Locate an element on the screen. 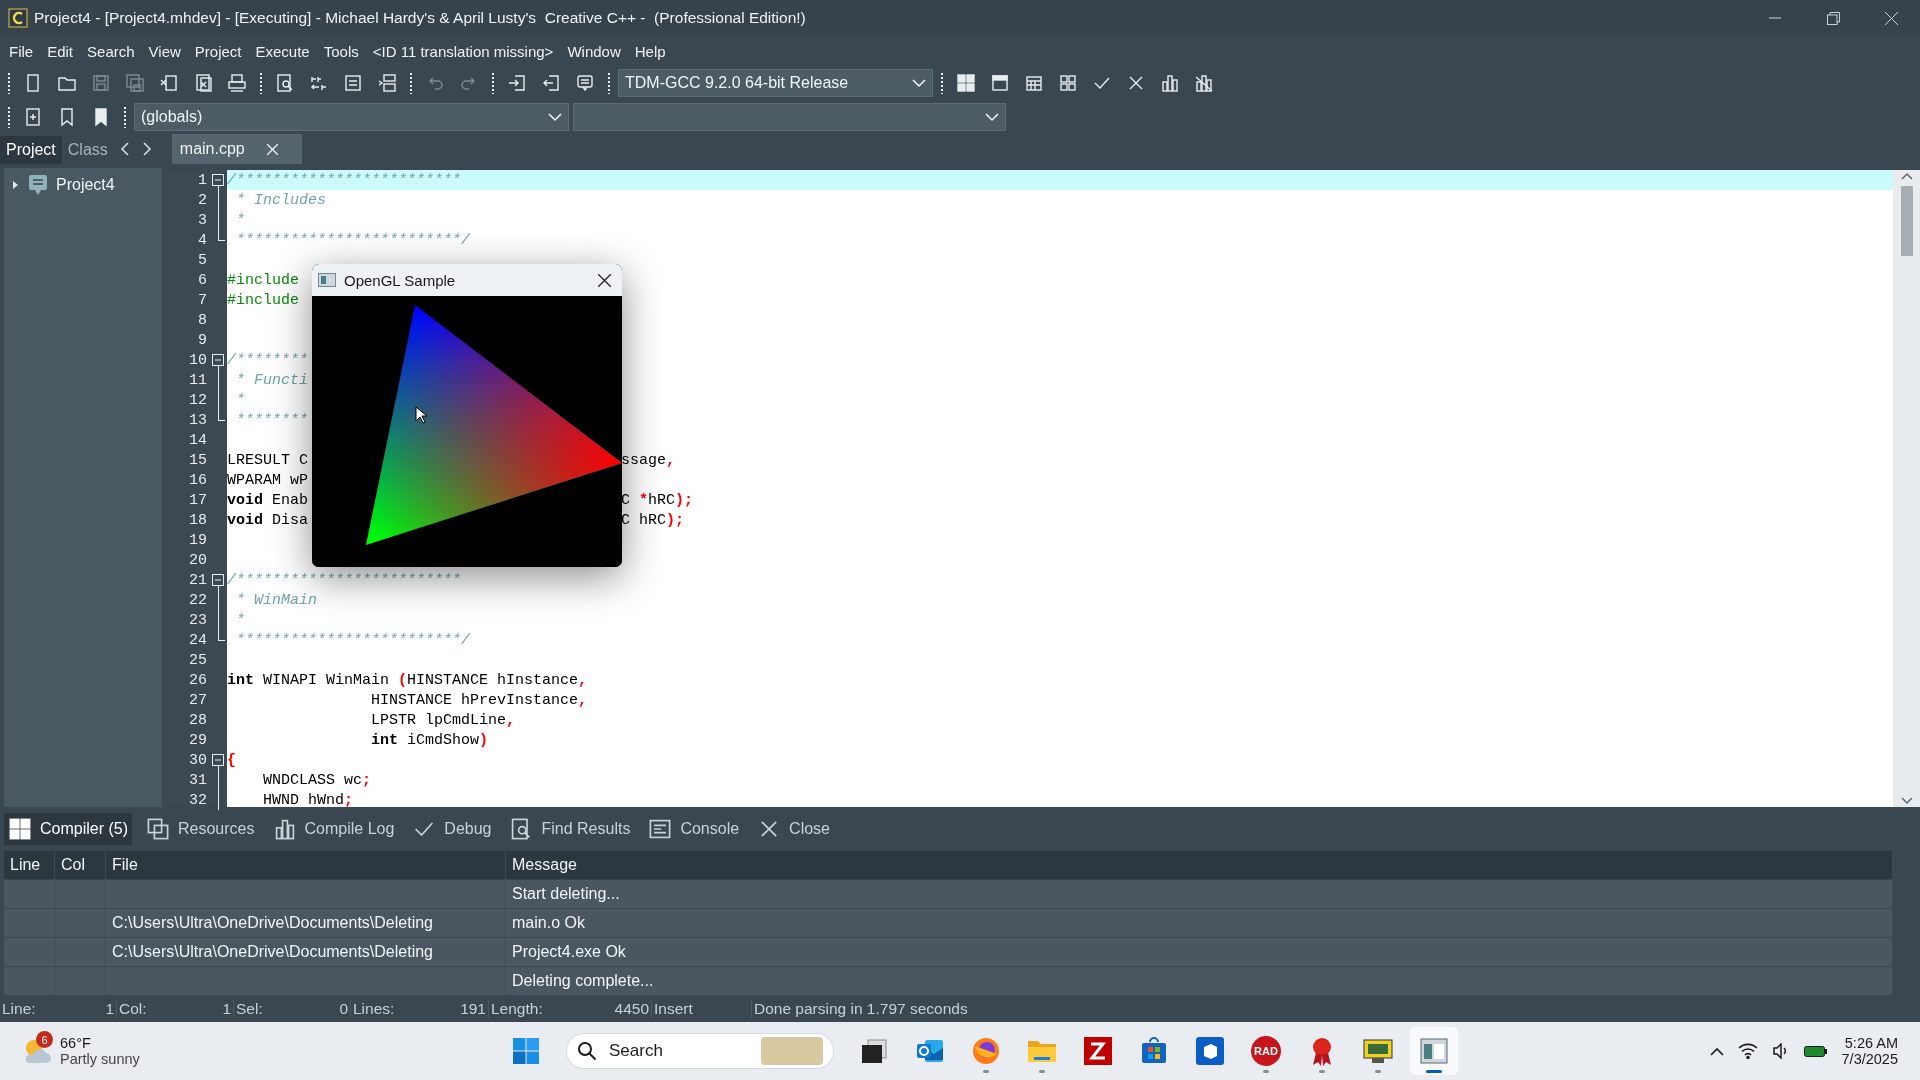 This screenshot has height=1080, width=1920. scrollbar is located at coordinates (1906, 488).